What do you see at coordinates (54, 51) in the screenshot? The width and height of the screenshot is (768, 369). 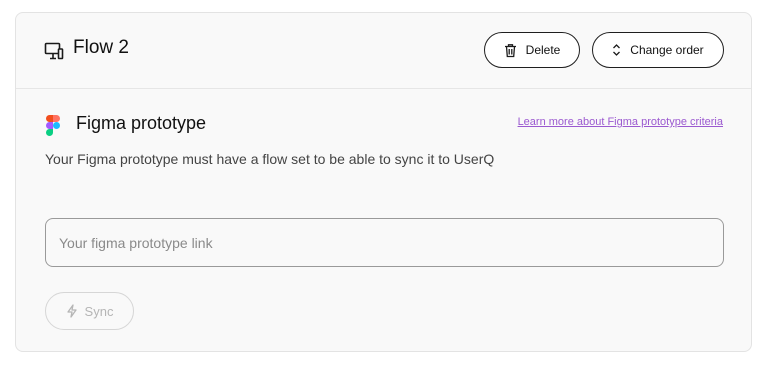 I see `monitor-icon` at bounding box center [54, 51].